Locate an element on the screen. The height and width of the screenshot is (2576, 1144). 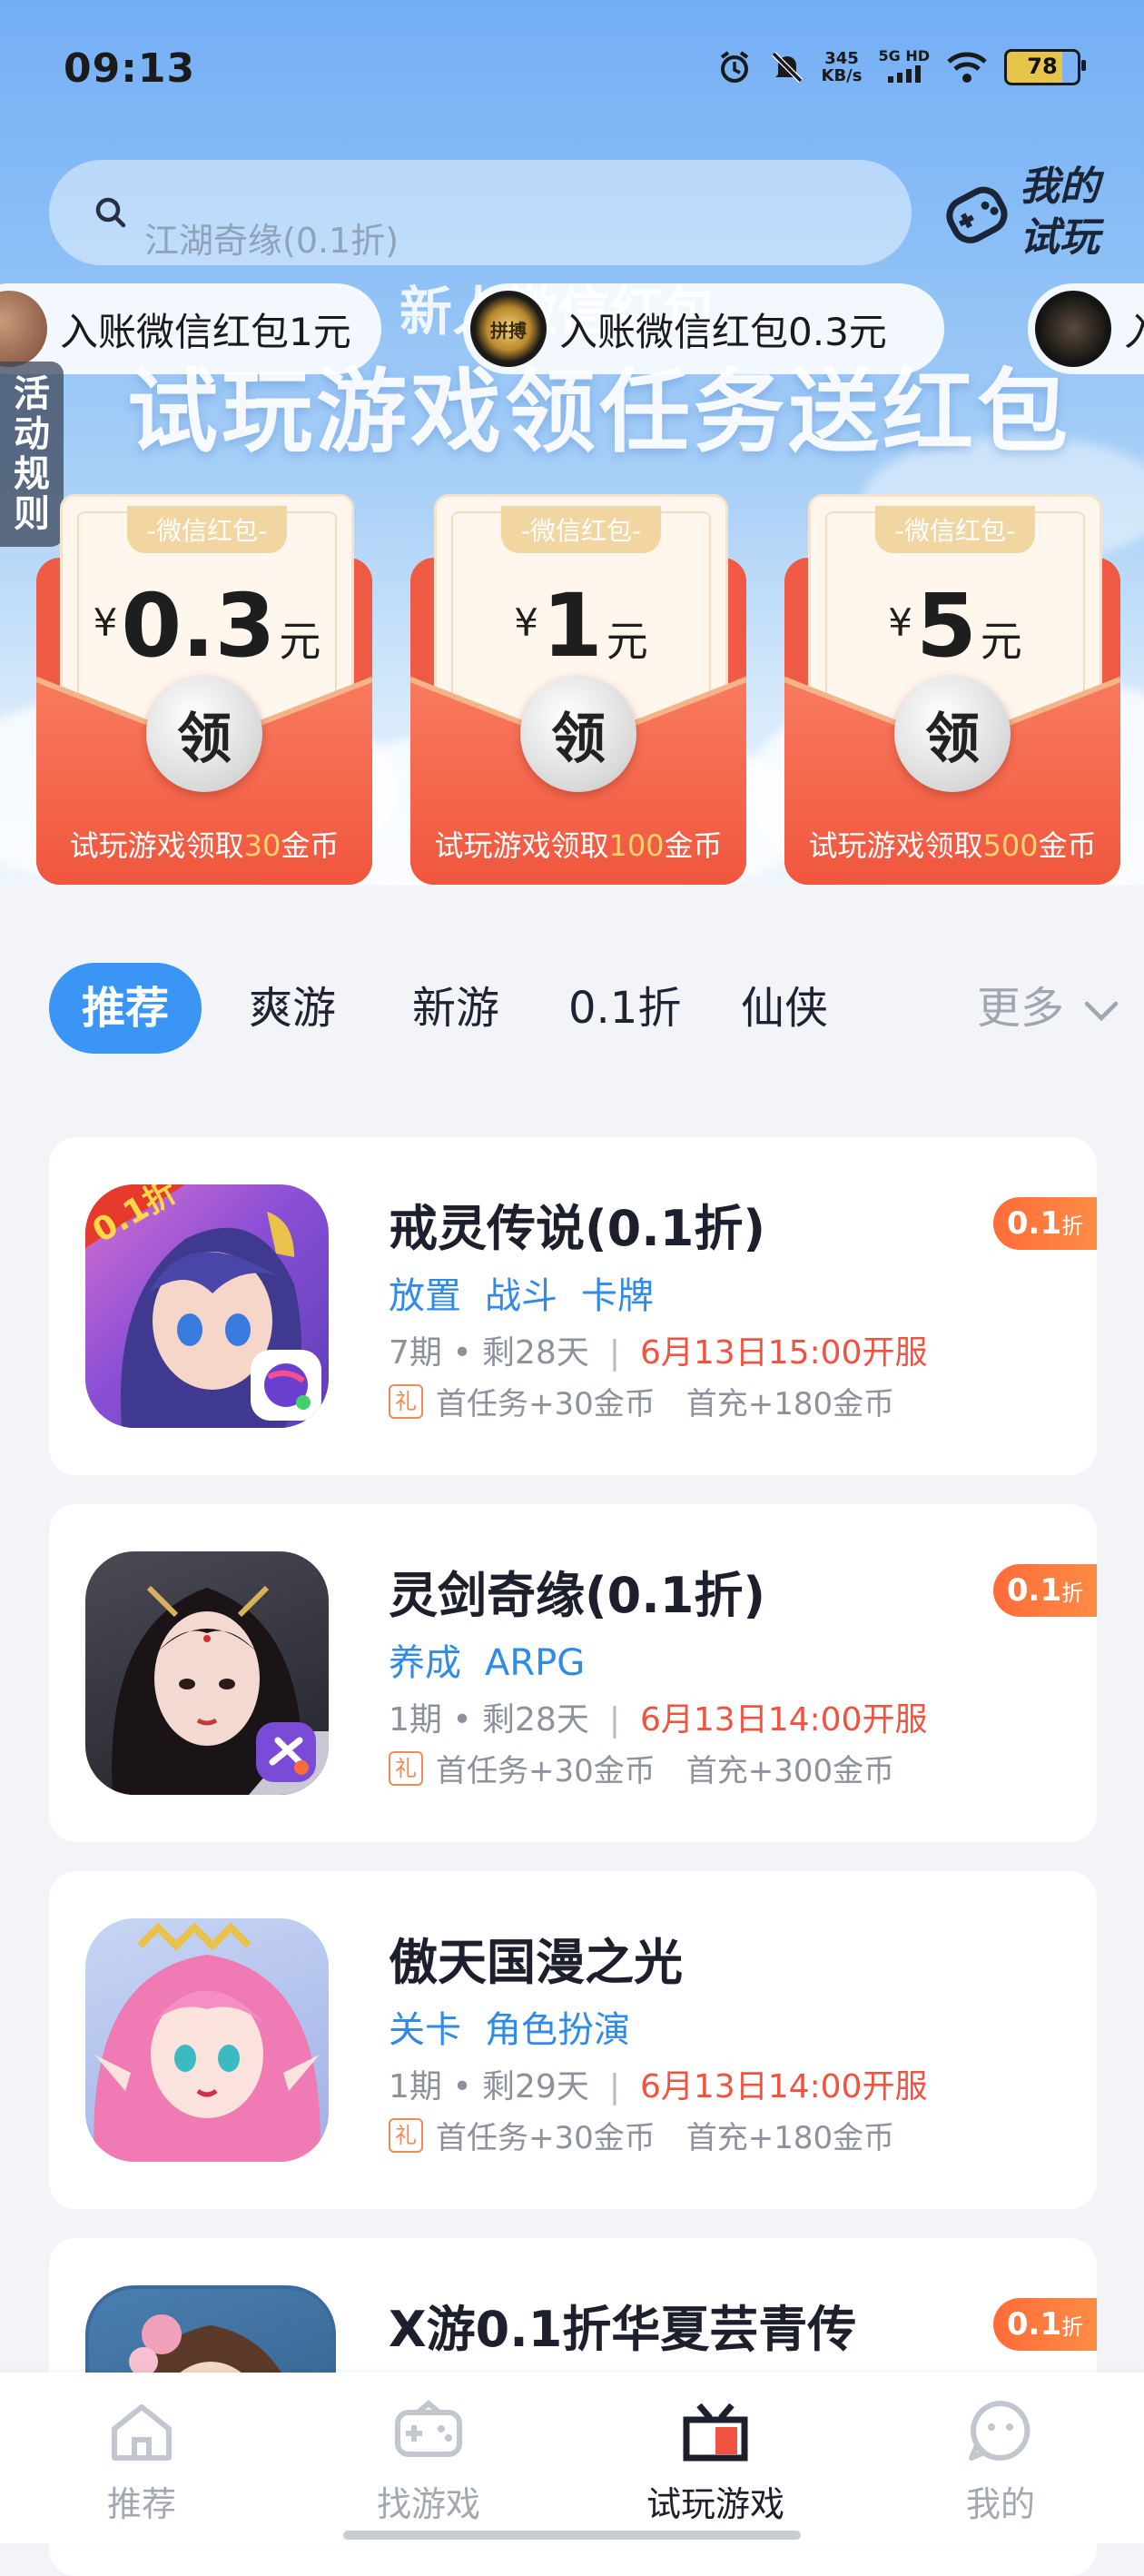
packet-amount: ¥1元 is located at coordinates (581, 626).